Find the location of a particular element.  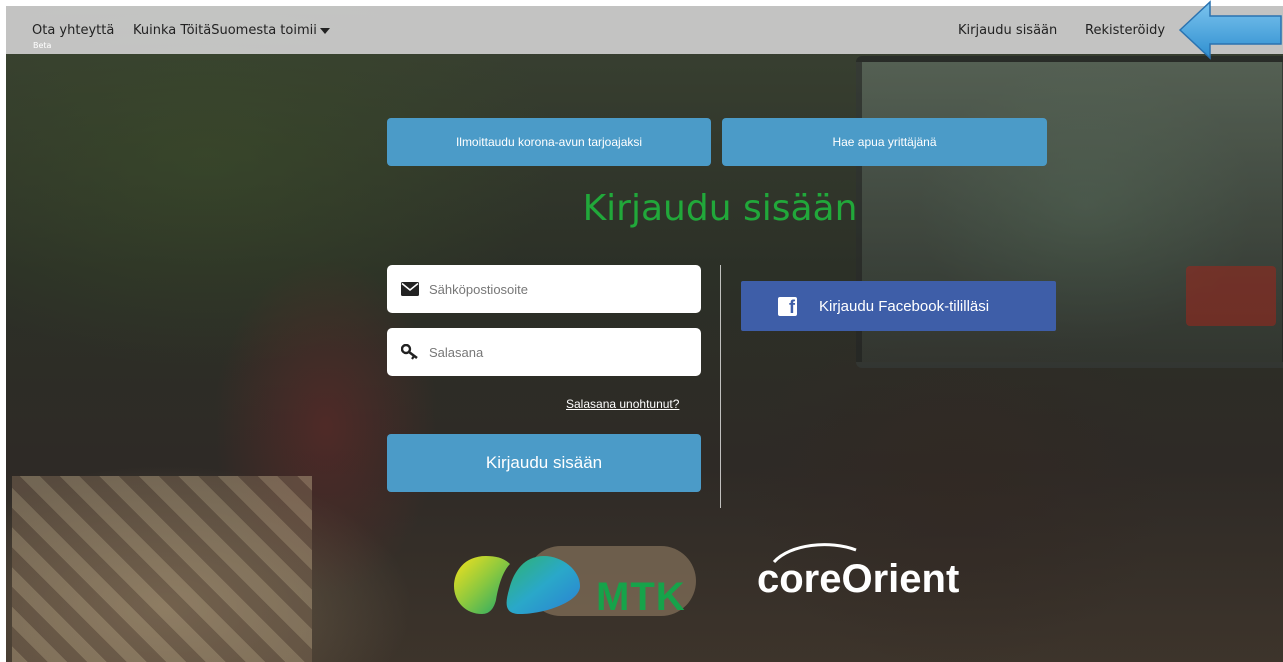

beta-badge: Beta is located at coordinates (42, 45).